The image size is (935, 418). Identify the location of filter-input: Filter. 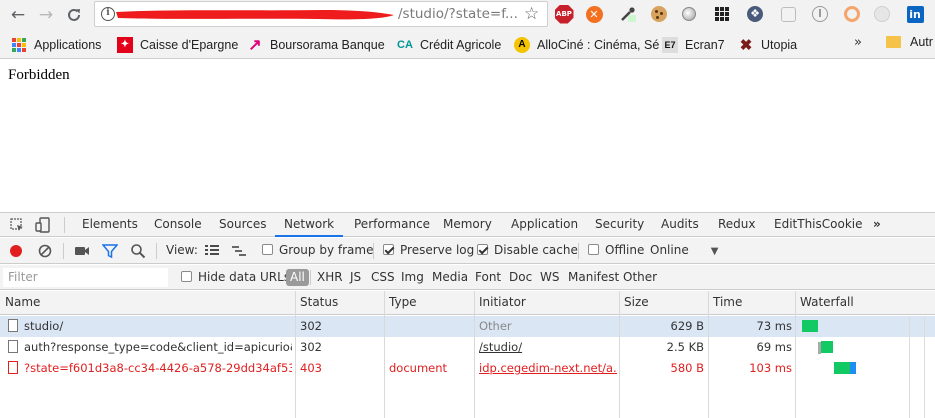
(85, 277).